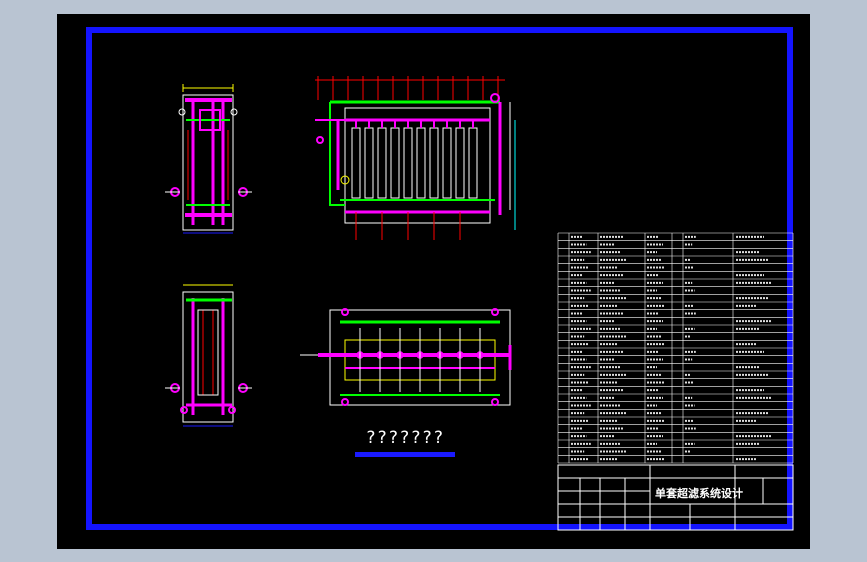  Describe the element at coordinates (699, 493) in the screenshot. I see `title-block-drawing-name: 单套超滤系统设计` at that location.